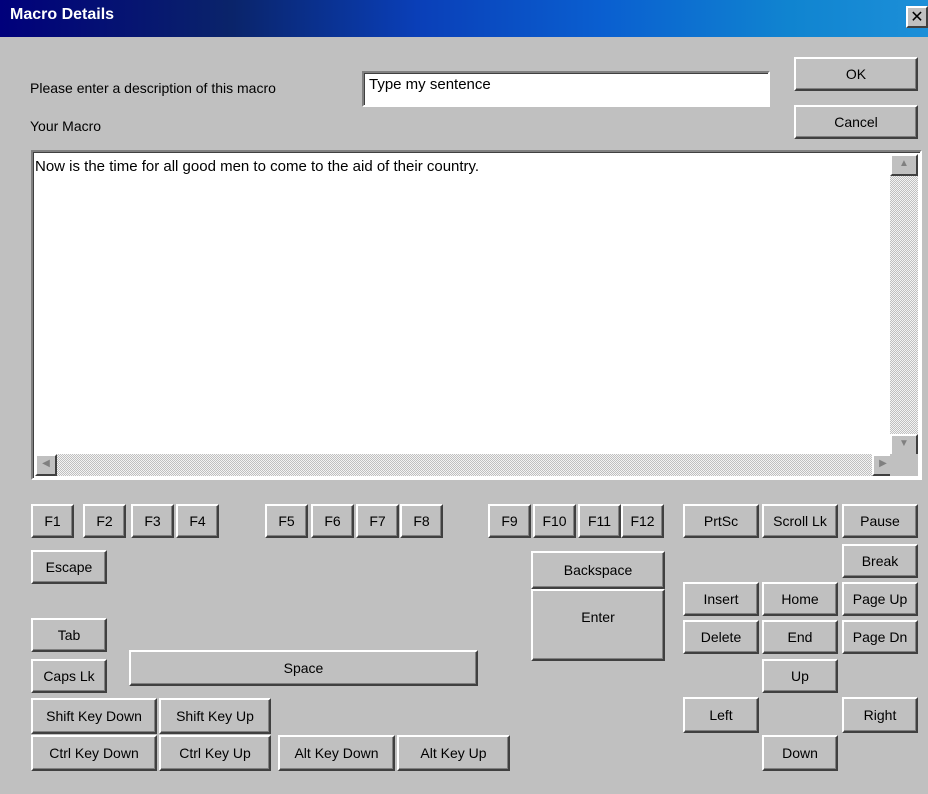 This screenshot has width=928, height=794. I want to click on your-macro-label: Your Macro, so click(66, 126).